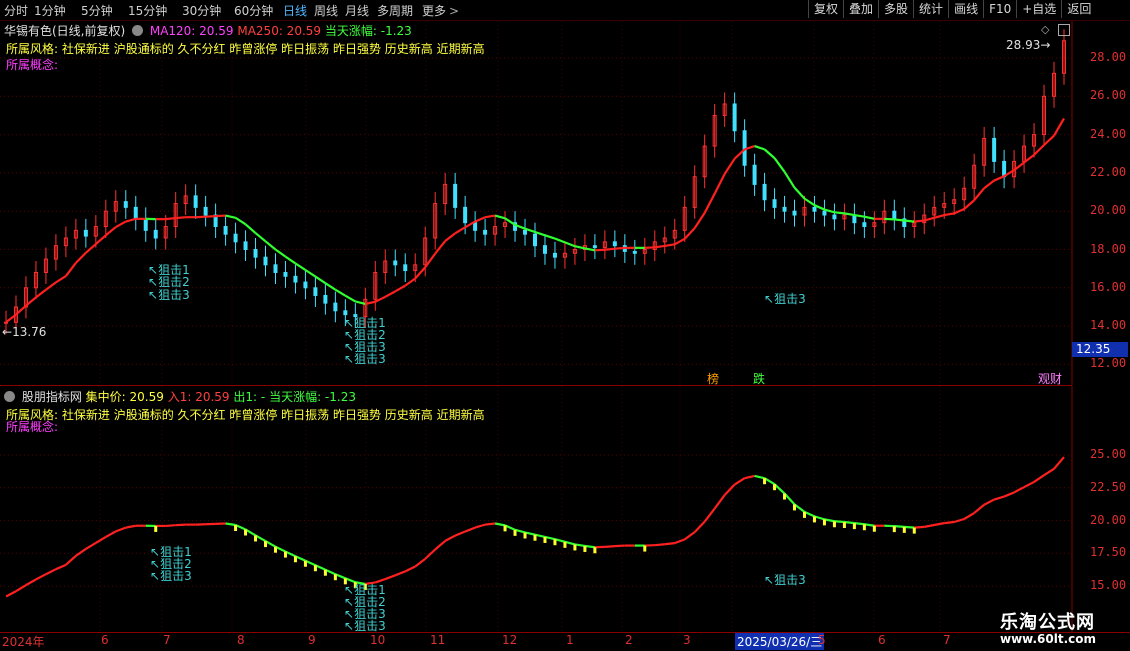  Describe the element at coordinates (1100, 349) in the screenshot. I see `current-price-box: 12.35` at that location.